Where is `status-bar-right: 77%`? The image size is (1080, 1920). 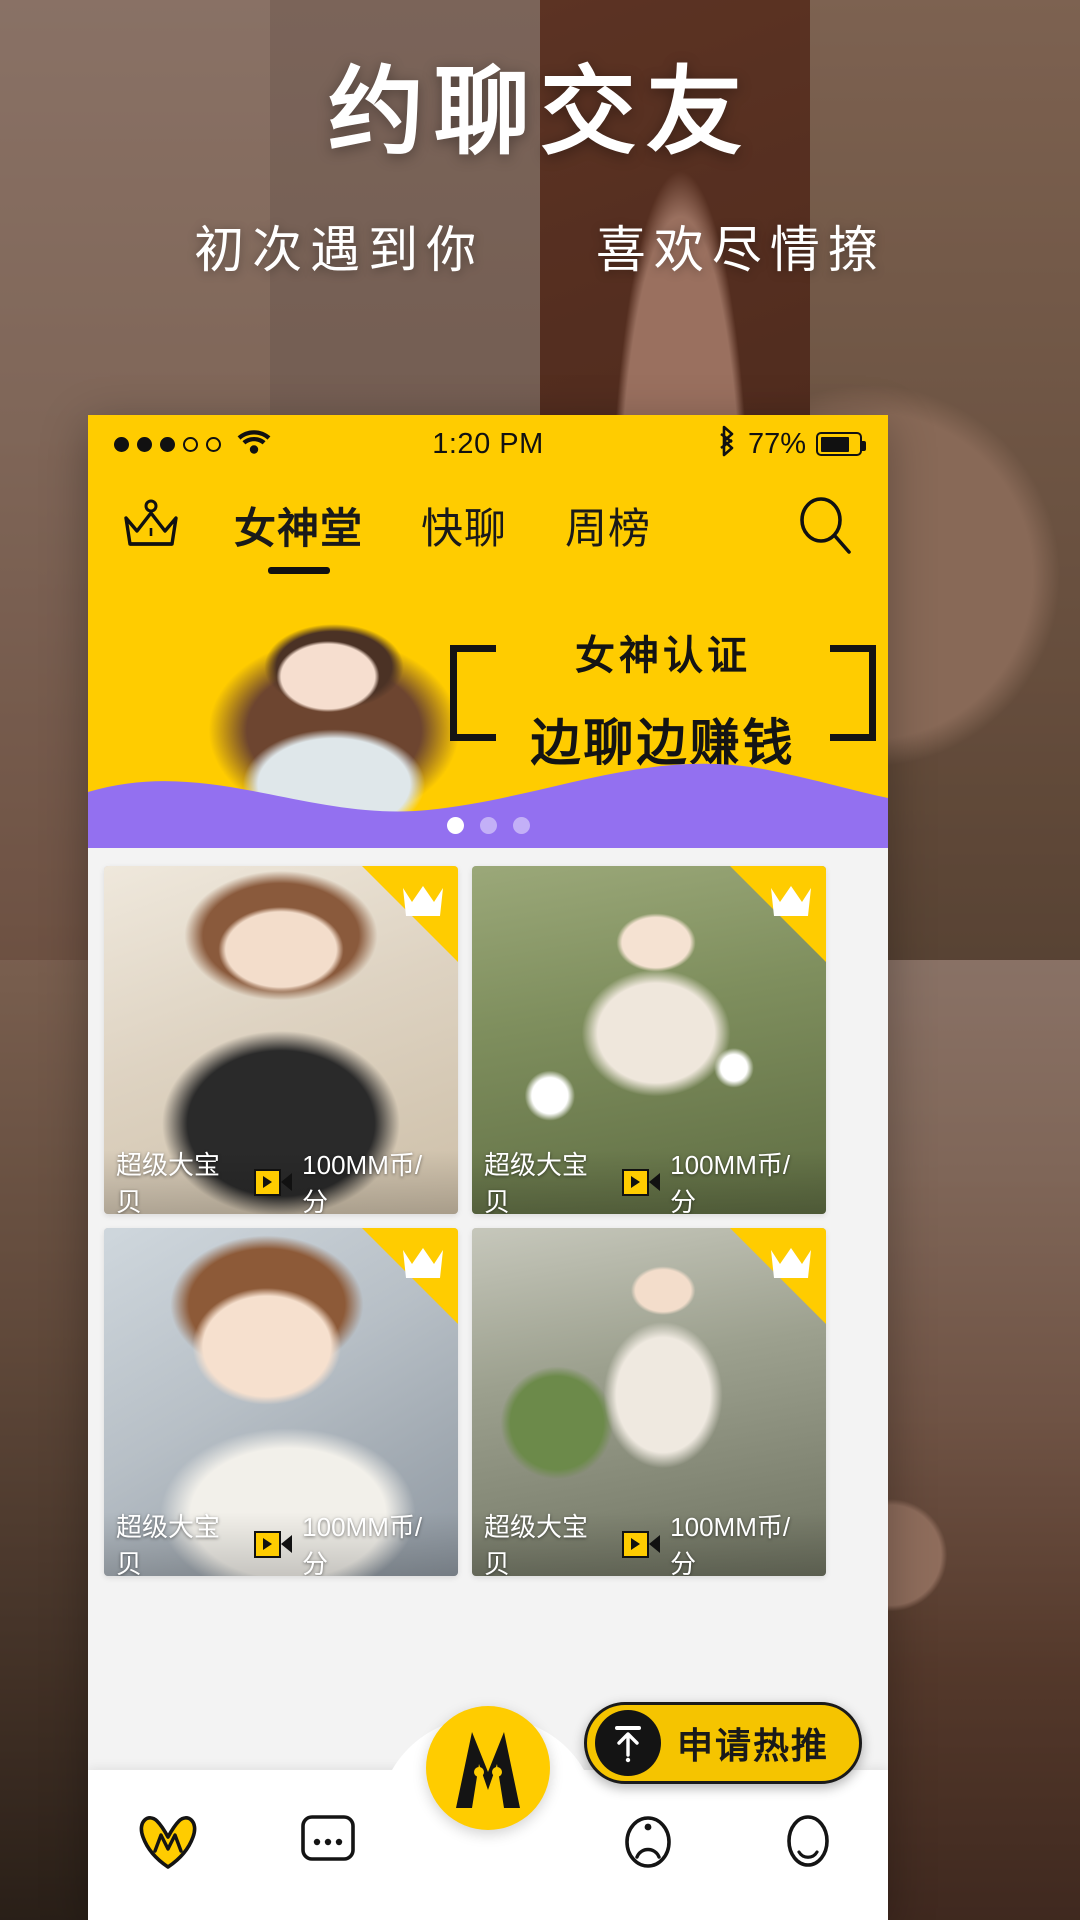 status-bar-right: 77% is located at coordinates (792, 444).